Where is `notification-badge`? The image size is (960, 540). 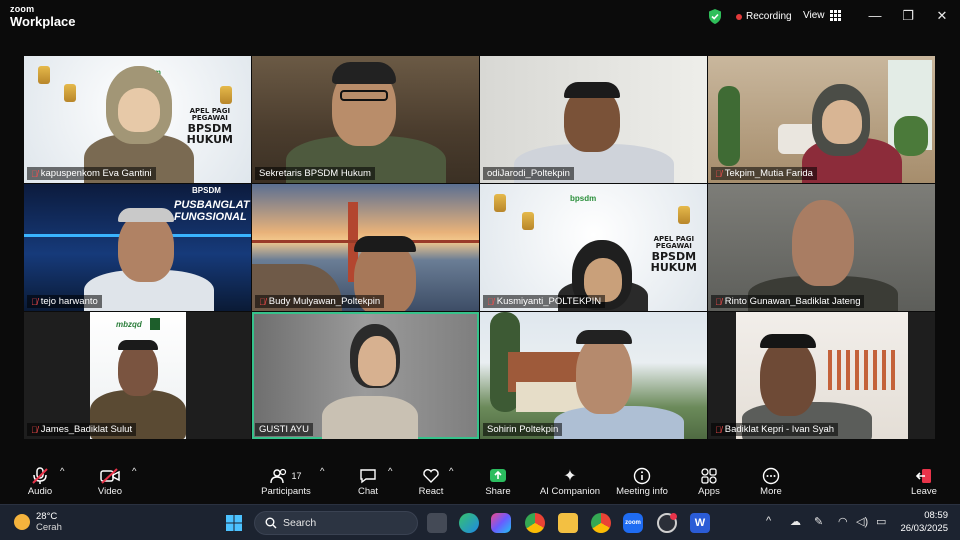 notification-badge is located at coordinates (673, 516).